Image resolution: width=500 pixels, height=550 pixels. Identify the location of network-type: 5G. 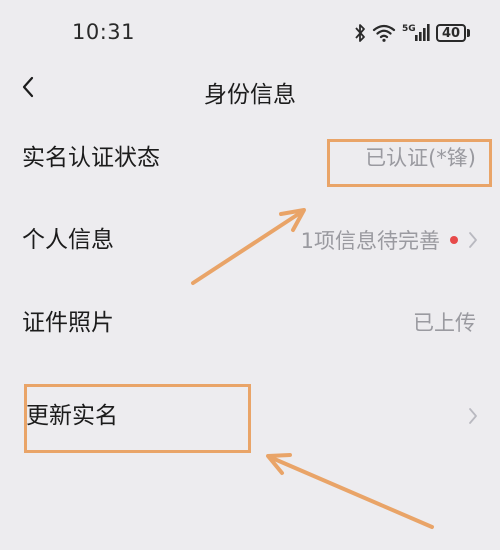
(409, 29).